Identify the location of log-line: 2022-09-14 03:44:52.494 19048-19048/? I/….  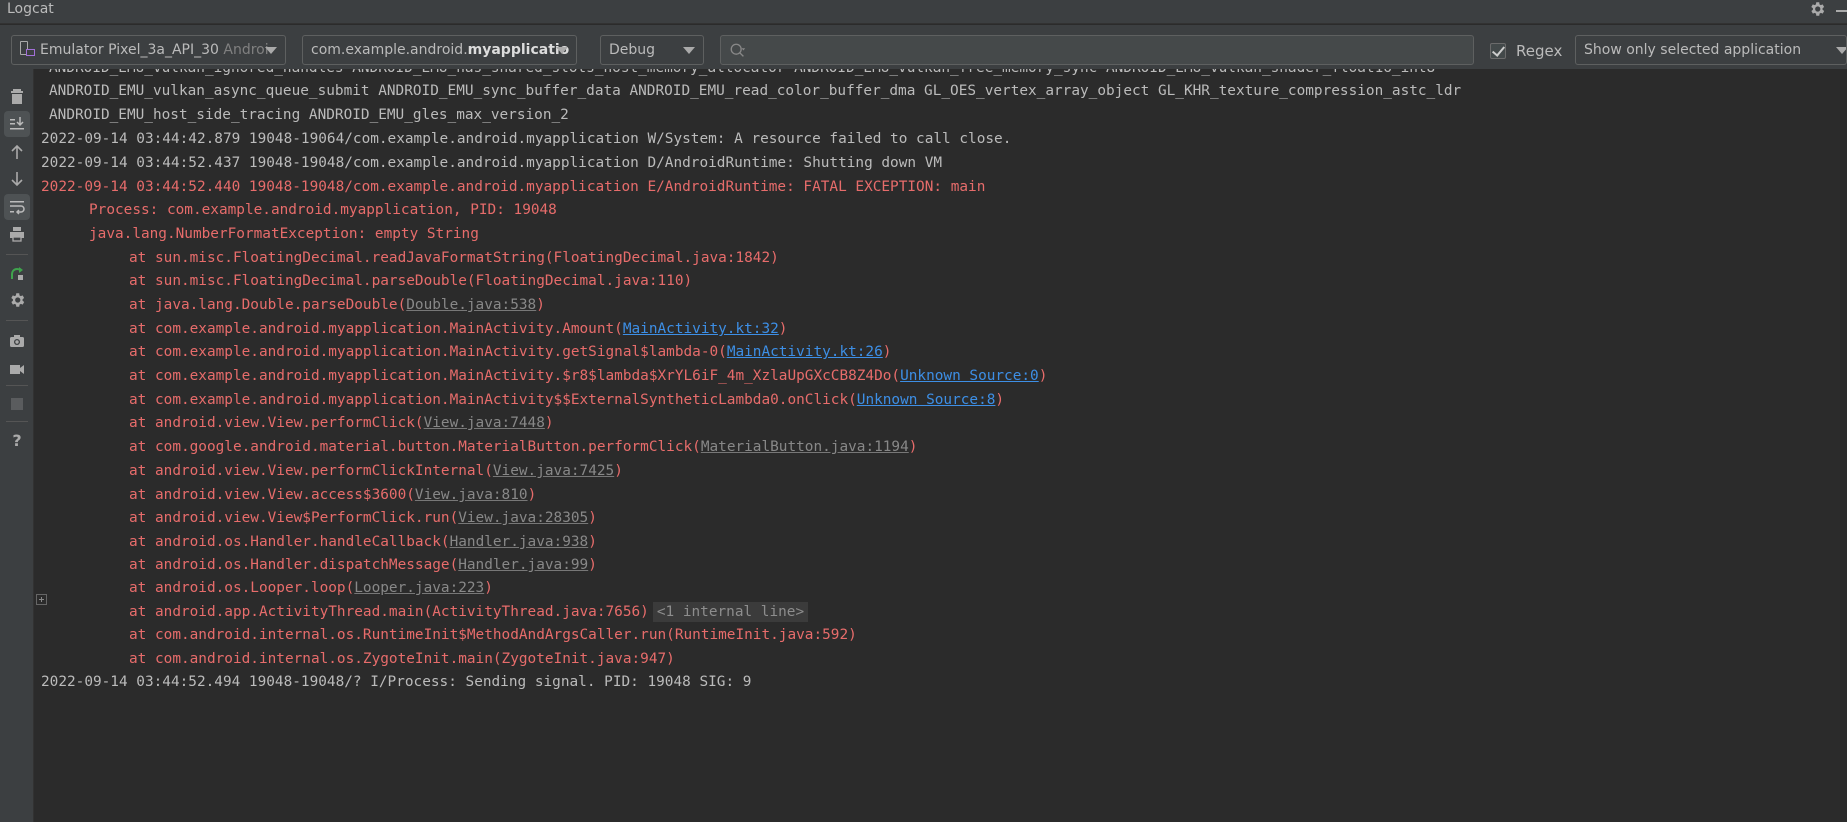
(396, 682).